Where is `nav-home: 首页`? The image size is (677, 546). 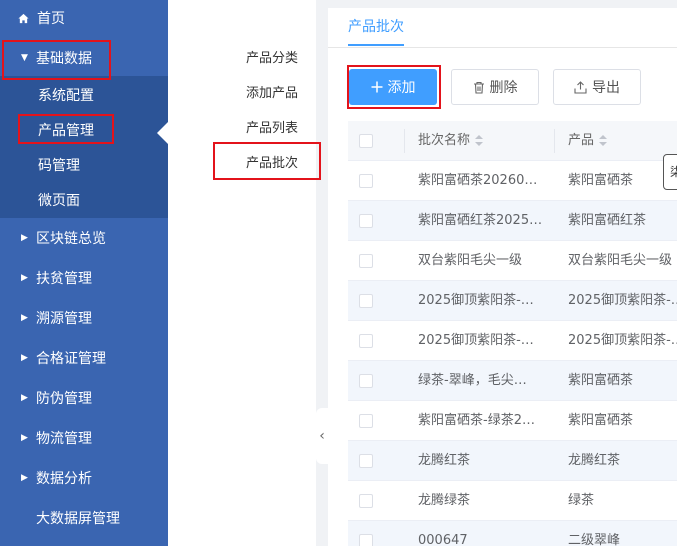
nav-home: 首页 is located at coordinates (84, 18).